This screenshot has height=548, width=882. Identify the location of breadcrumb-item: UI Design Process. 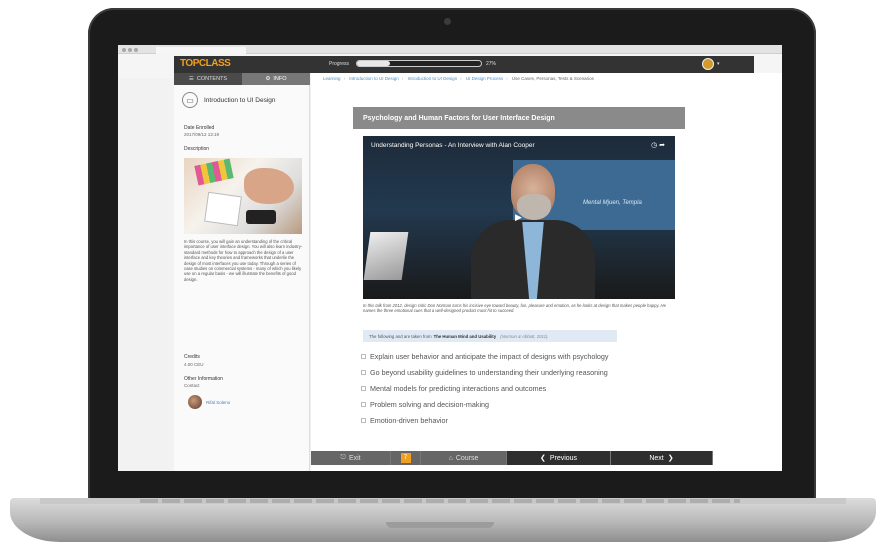
(484, 78).